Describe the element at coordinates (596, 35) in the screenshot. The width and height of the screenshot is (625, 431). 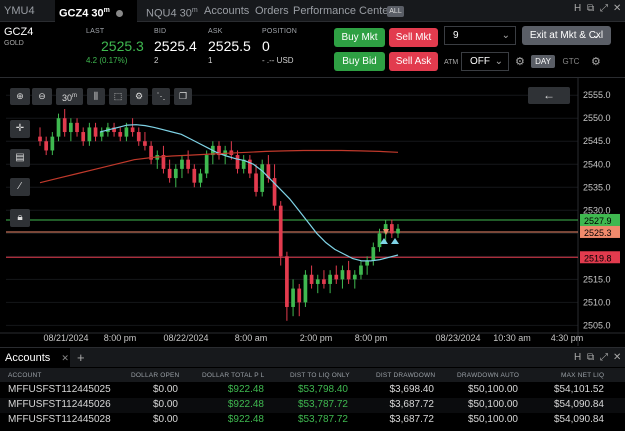
I see `exit-chevron-icon: ⌄` at that location.